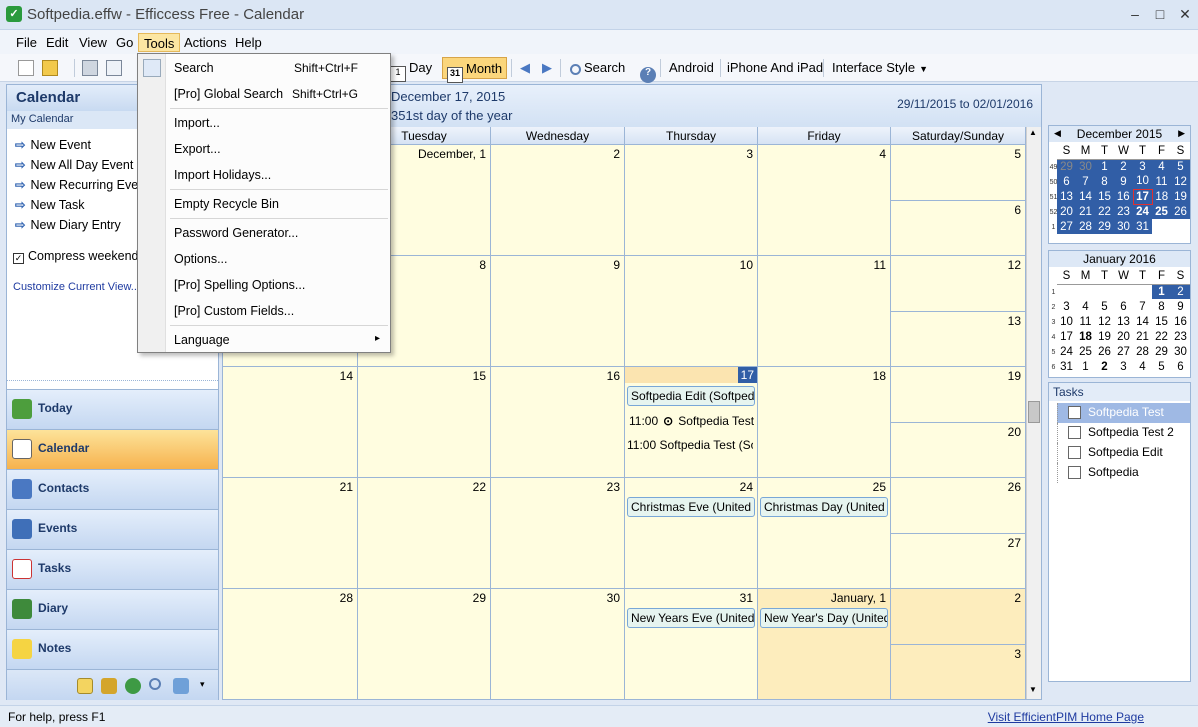 The width and height of the screenshot is (1198, 727). Describe the element at coordinates (290, 644) in the screenshot. I see `day-cell: 28` at that location.